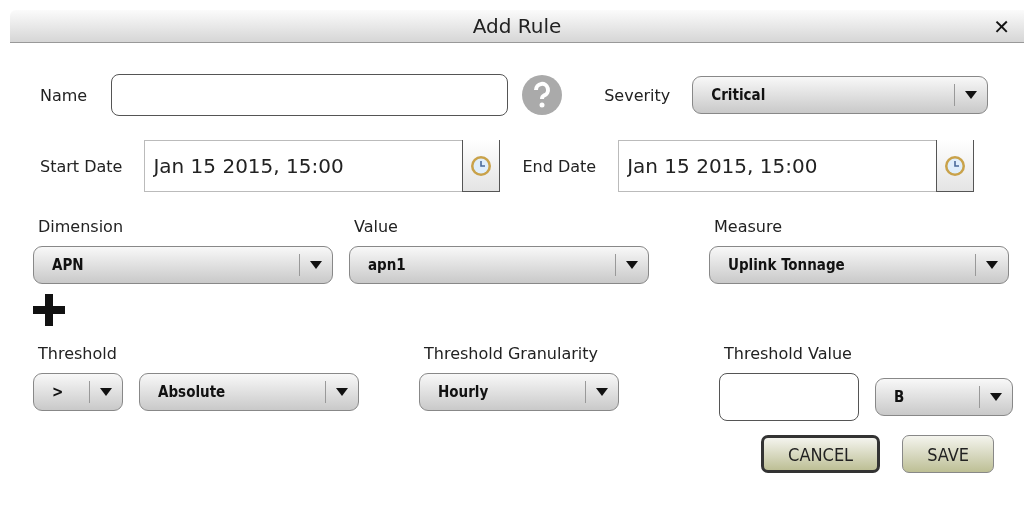 The height and width of the screenshot is (506, 1024). What do you see at coordinates (840, 95) in the screenshot?
I see `severity-dropdown: Critical` at bounding box center [840, 95].